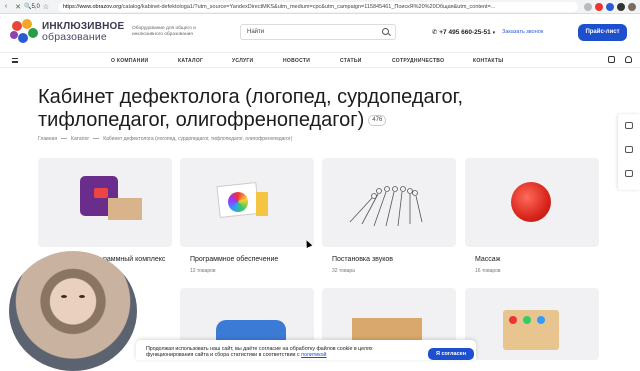  What do you see at coordinates (602, 32) in the screenshot?
I see `price-list-button: Прайс-лист` at bounding box center [602, 32].